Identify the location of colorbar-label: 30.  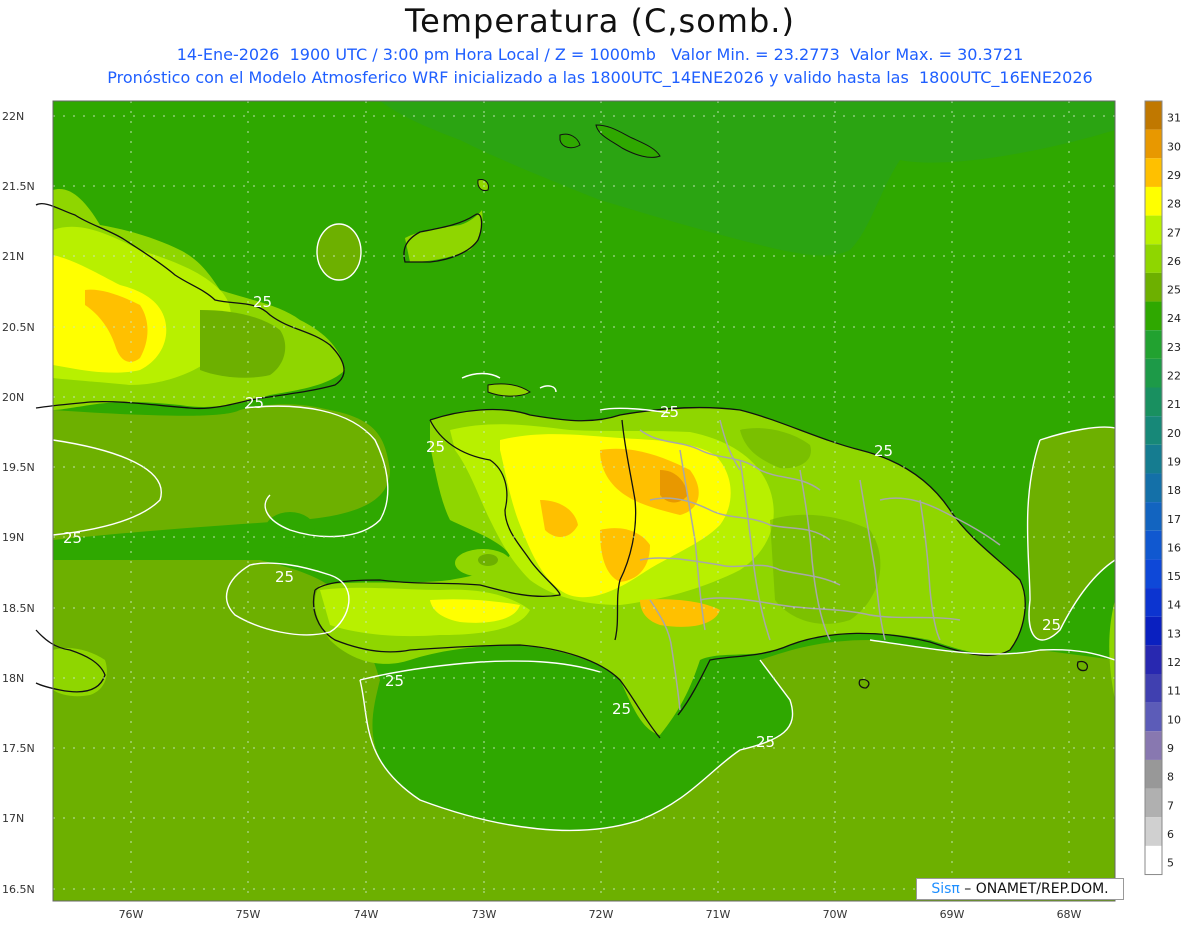
(1174, 146).